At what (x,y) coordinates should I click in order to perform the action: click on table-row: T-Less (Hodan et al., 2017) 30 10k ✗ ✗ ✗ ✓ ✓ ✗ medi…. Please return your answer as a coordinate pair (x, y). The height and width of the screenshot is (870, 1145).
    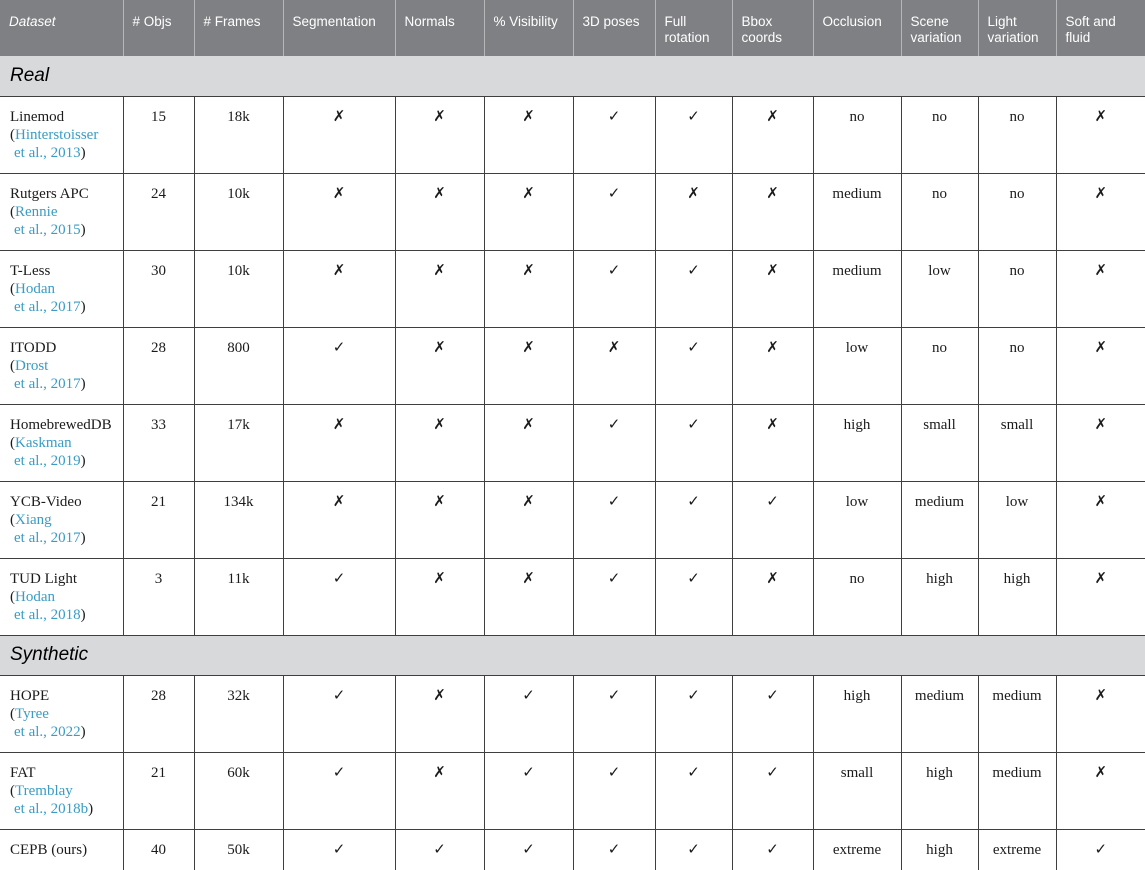
    Looking at the image, I should click on (572, 289).